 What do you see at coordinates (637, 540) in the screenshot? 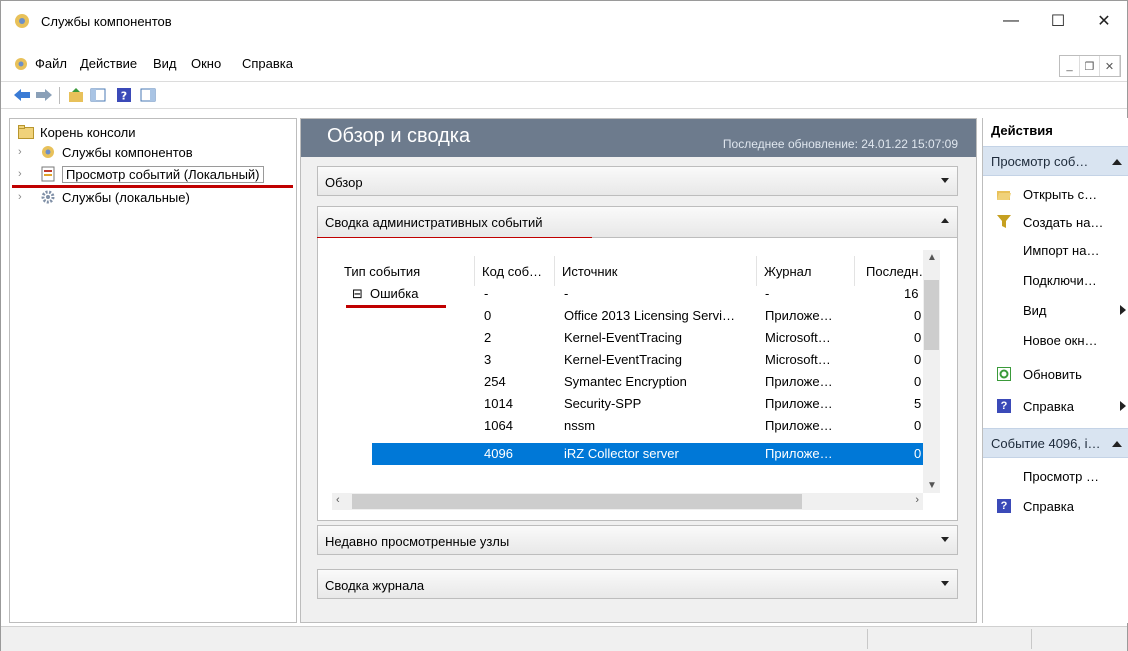
I see `panel-recent-nodes: Недавно просмотренные узлы` at bounding box center [637, 540].